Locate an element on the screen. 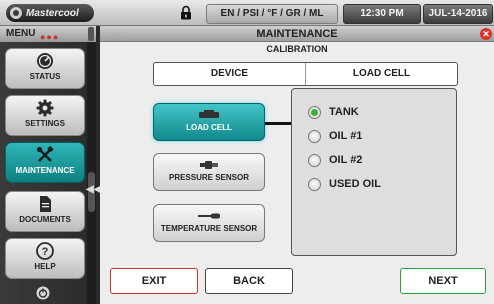 Image resolution: width=494 pixels, height=304 pixels. help-icon: ? is located at coordinates (45, 251).